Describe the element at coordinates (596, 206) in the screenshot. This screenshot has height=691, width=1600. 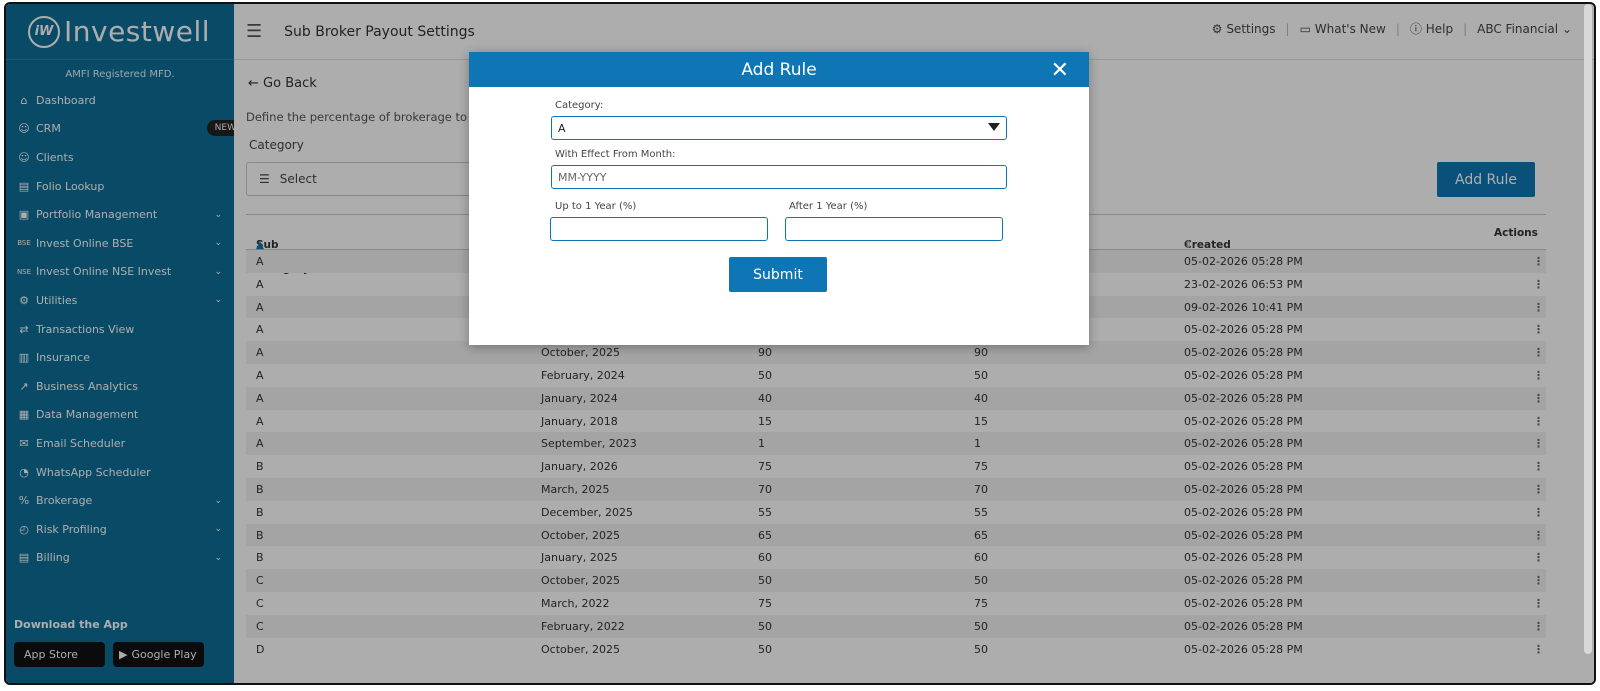
I see `upto-1-year-label: Up to 1 Year (%)` at that location.